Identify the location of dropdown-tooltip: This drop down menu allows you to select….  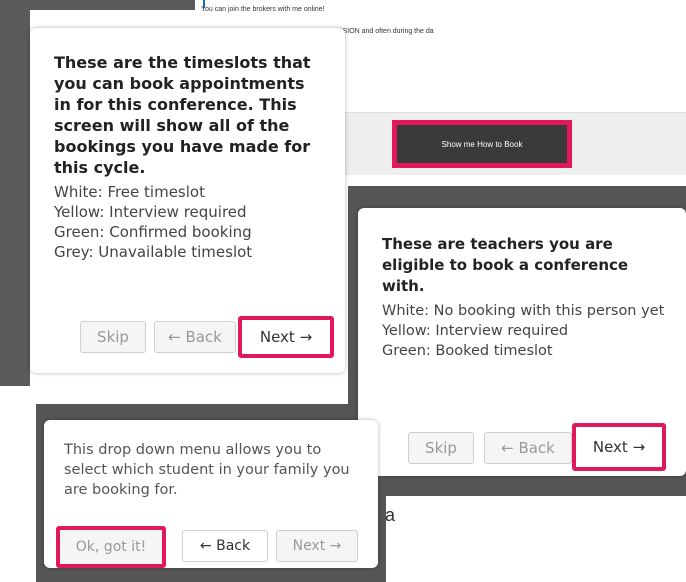
(211, 494).